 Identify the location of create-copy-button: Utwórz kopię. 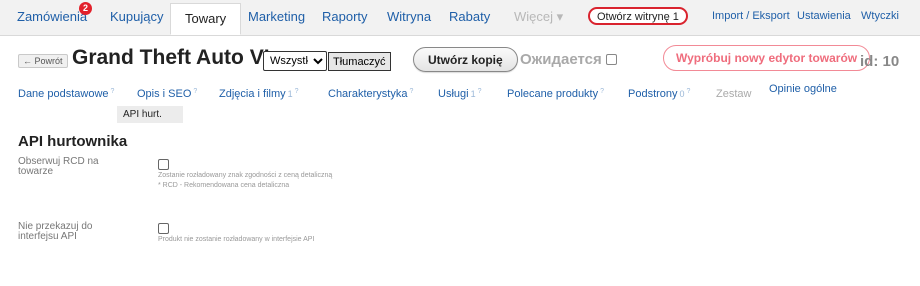
(465, 59).